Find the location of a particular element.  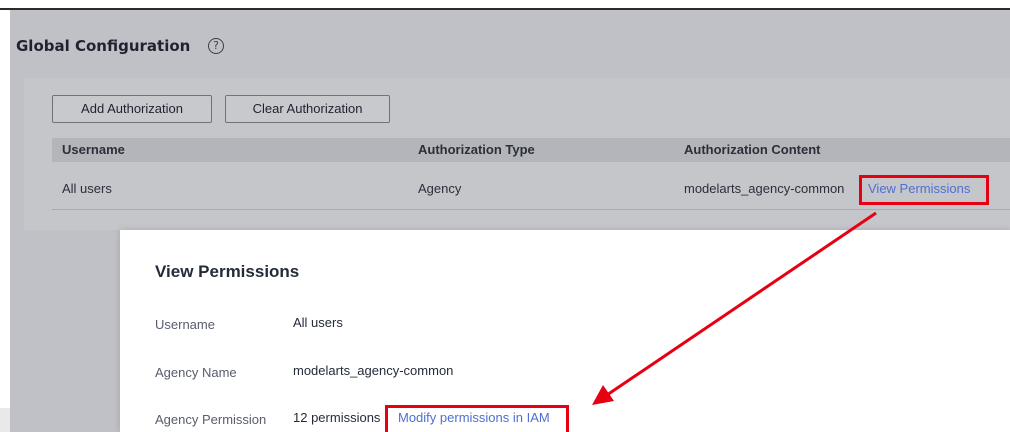

annotation-arrow is located at coordinates (734, 308).